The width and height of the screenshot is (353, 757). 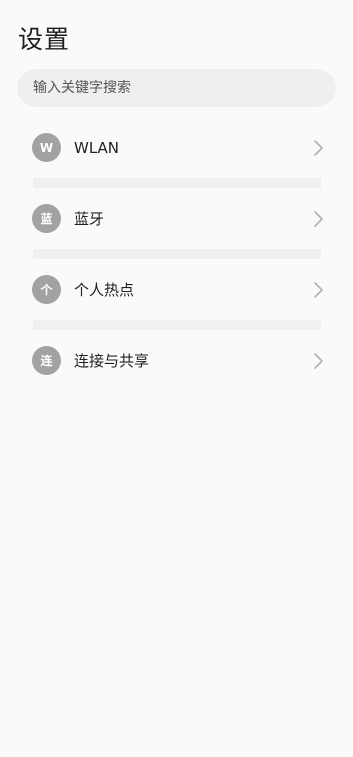 What do you see at coordinates (46, 218) in the screenshot?
I see `bluetooth-avatar-icon: 蓝` at bounding box center [46, 218].